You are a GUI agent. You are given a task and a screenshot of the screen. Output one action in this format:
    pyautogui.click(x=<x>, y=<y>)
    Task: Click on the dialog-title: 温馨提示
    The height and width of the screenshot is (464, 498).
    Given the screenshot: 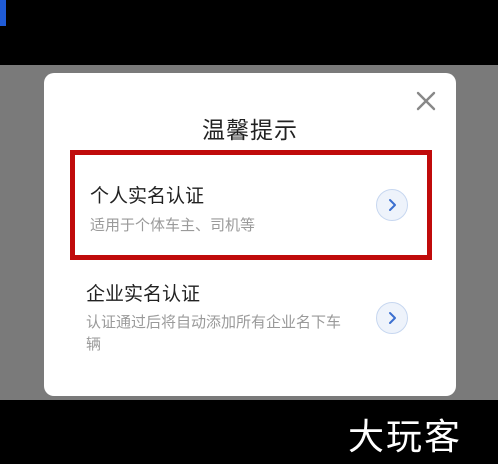 What is the action you would take?
    pyautogui.click(x=250, y=131)
    